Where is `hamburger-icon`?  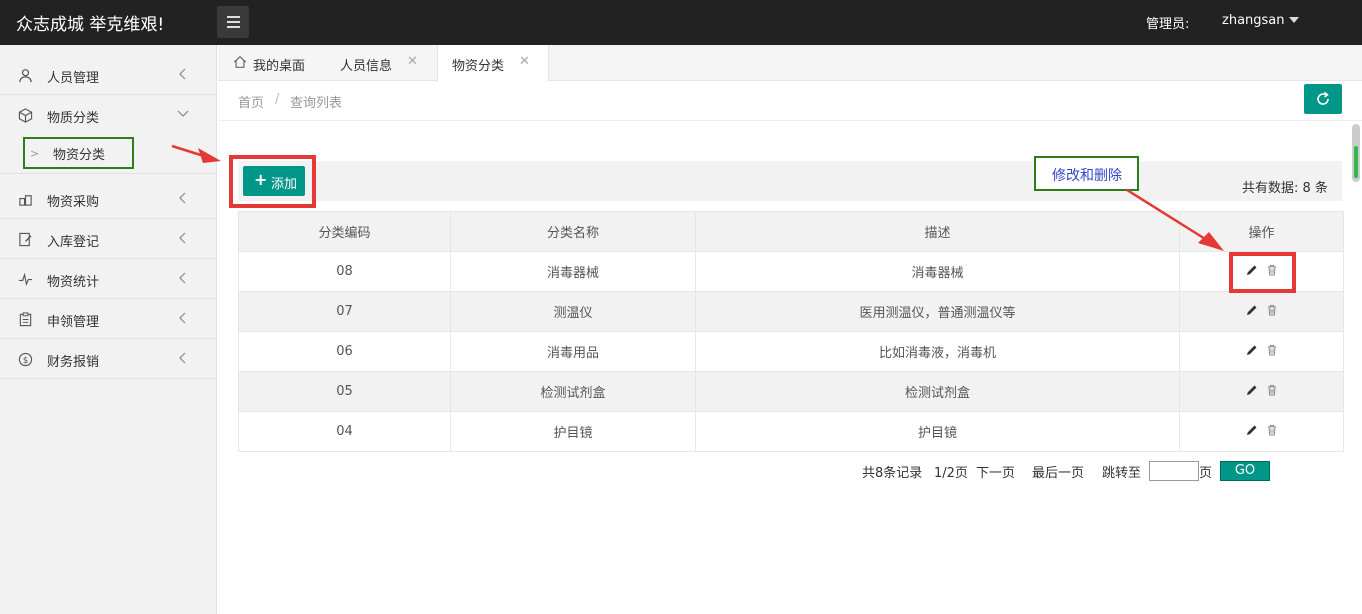 hamburger-icon is located at coordinates (233, 17).